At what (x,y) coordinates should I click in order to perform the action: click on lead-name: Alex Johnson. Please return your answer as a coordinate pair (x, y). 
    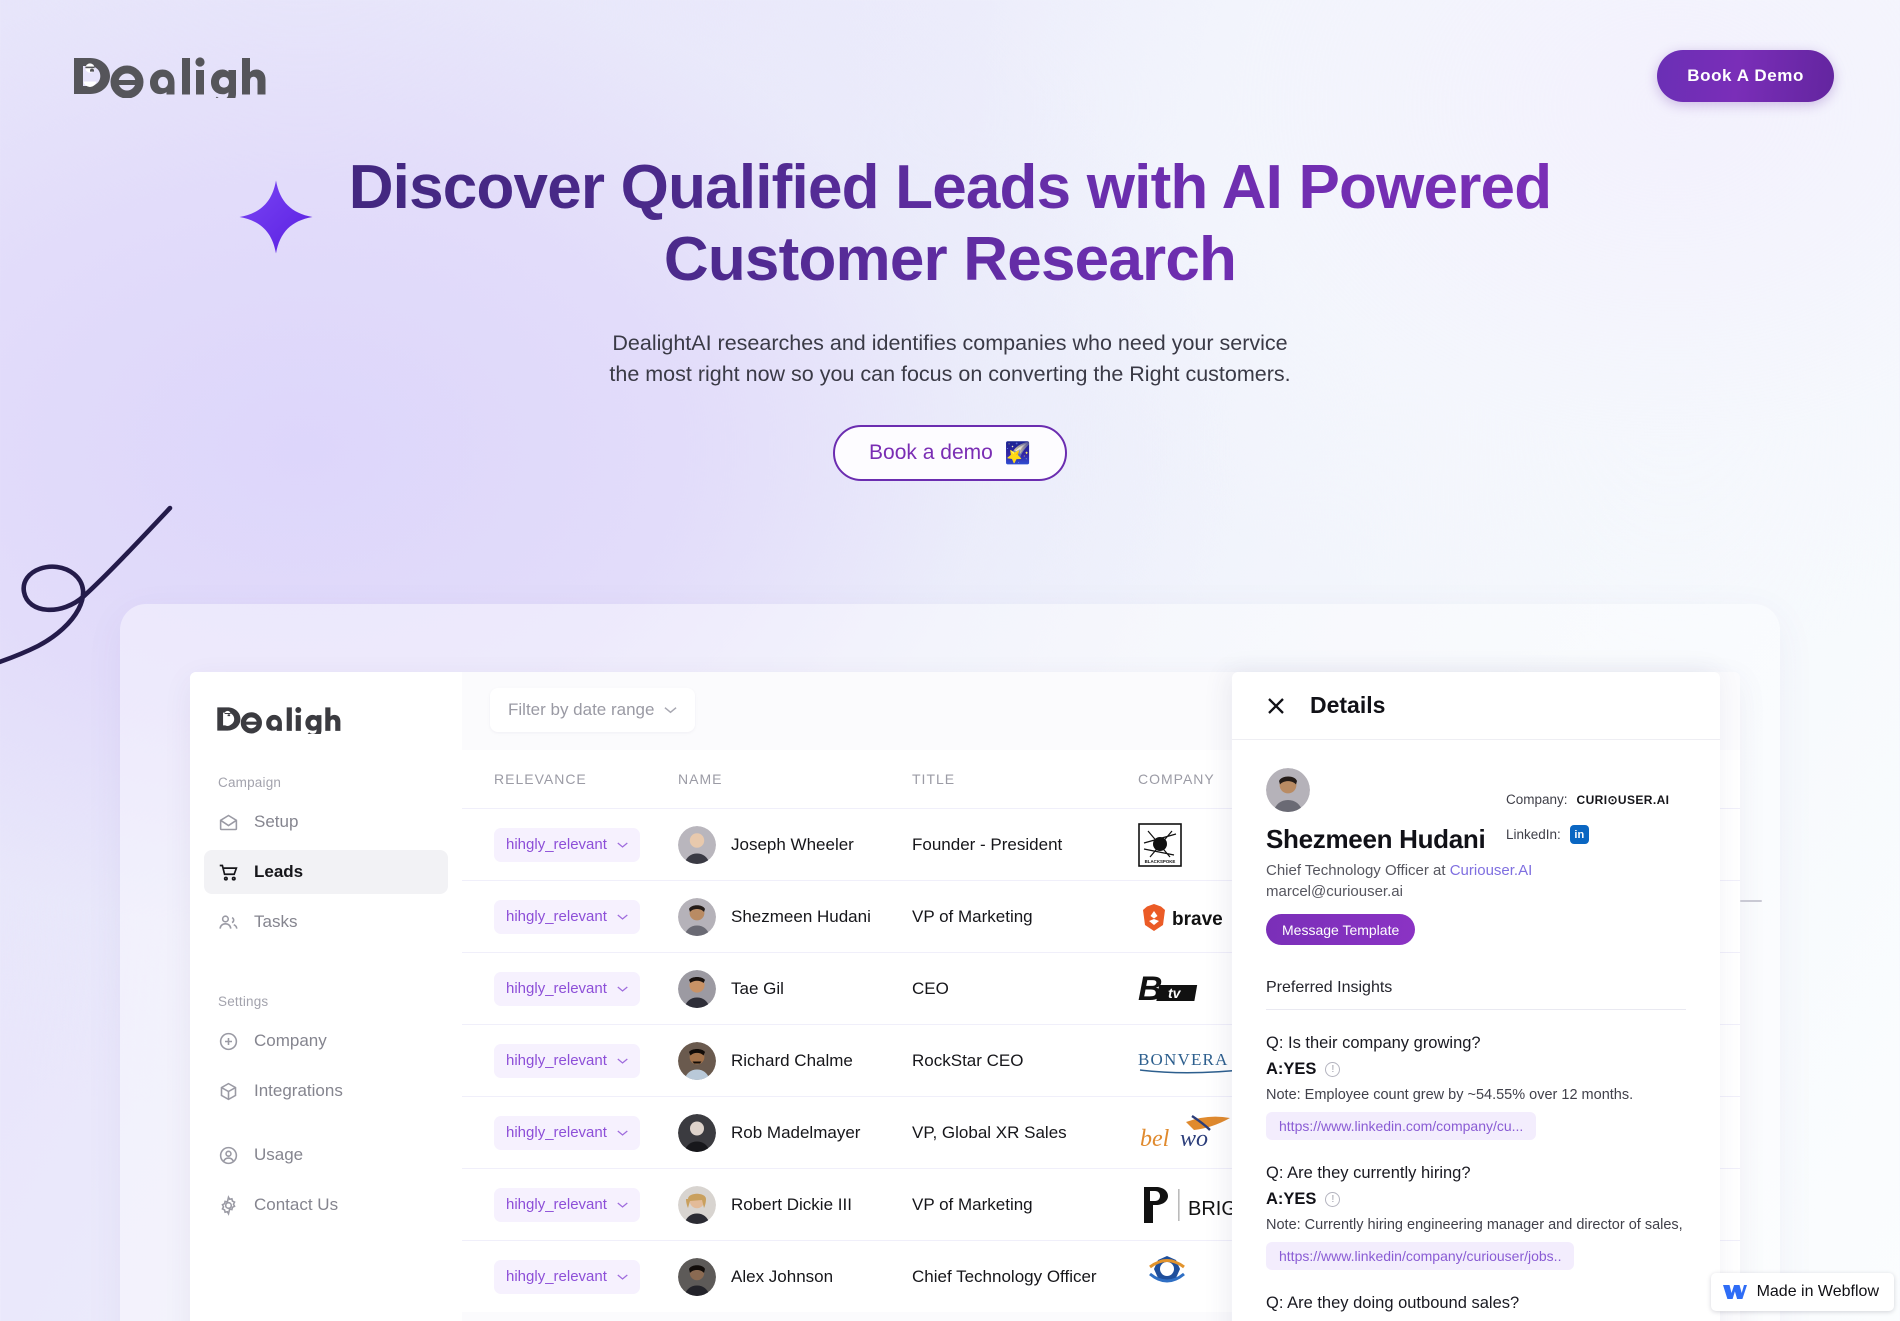
    Looking at the image, I should click on (782, 1276).